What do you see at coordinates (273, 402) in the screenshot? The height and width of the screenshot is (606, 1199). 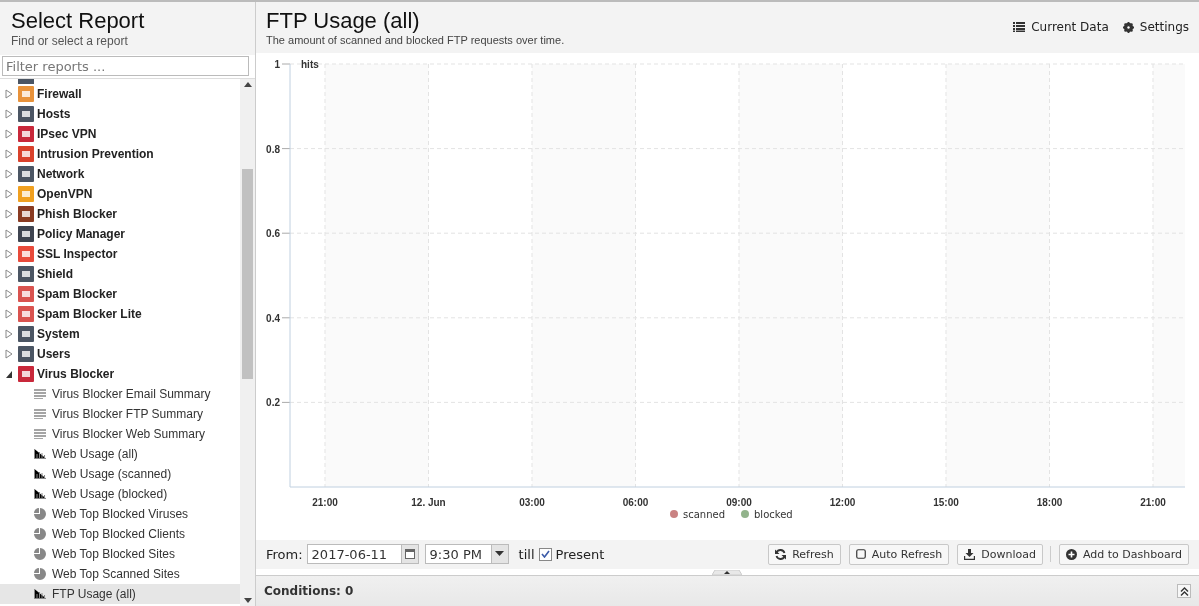 I see `y-tick-label: 0.2` at bounding box center [273, 402].